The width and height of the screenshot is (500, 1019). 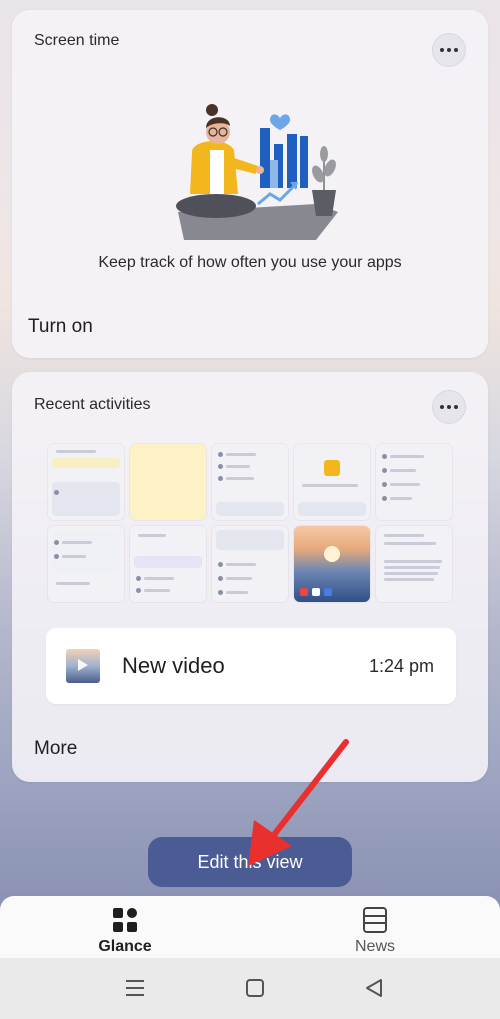 What do you see at coordinates (125, 920) in the screenshot?
I see `grid-icon` at bounding box center [125, 920].